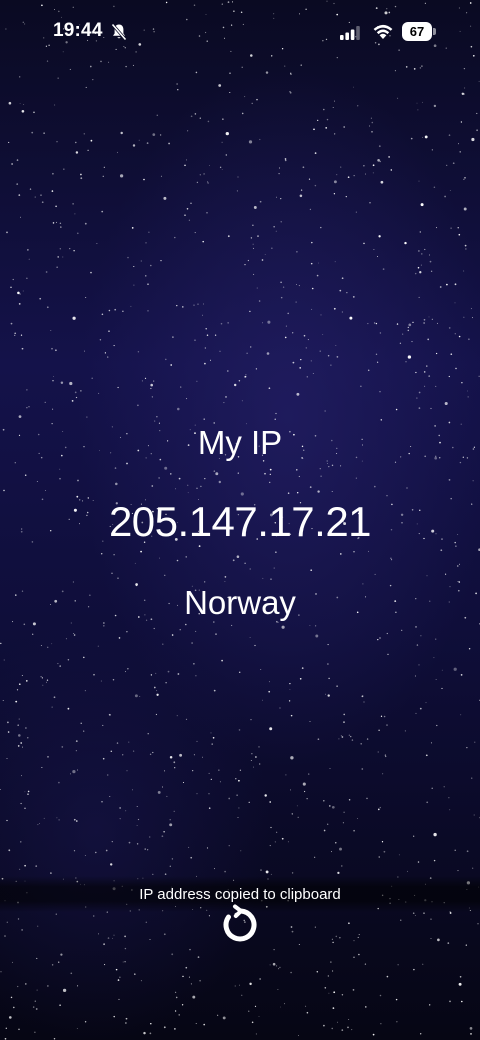  I want to click on ip-address-value: 205.147.17.21, so click(240, 522).